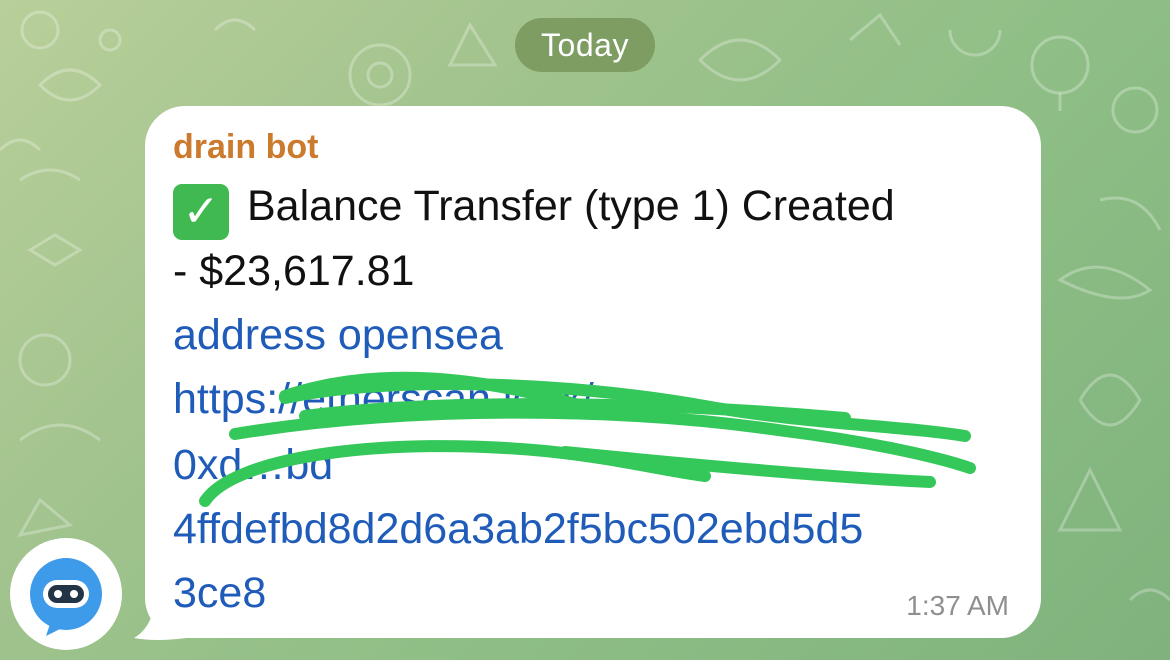  I want to click on message-link-line: 0xd…bd, so click(253, 465).